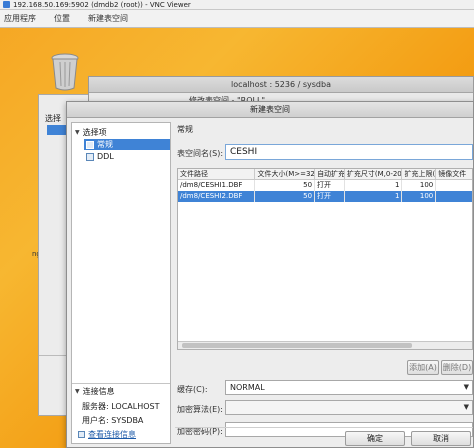  What do you see at coordinates (127, 144) in the screenshot?
I see `tree-item-general: 常规` at bounding box center [127, 144].